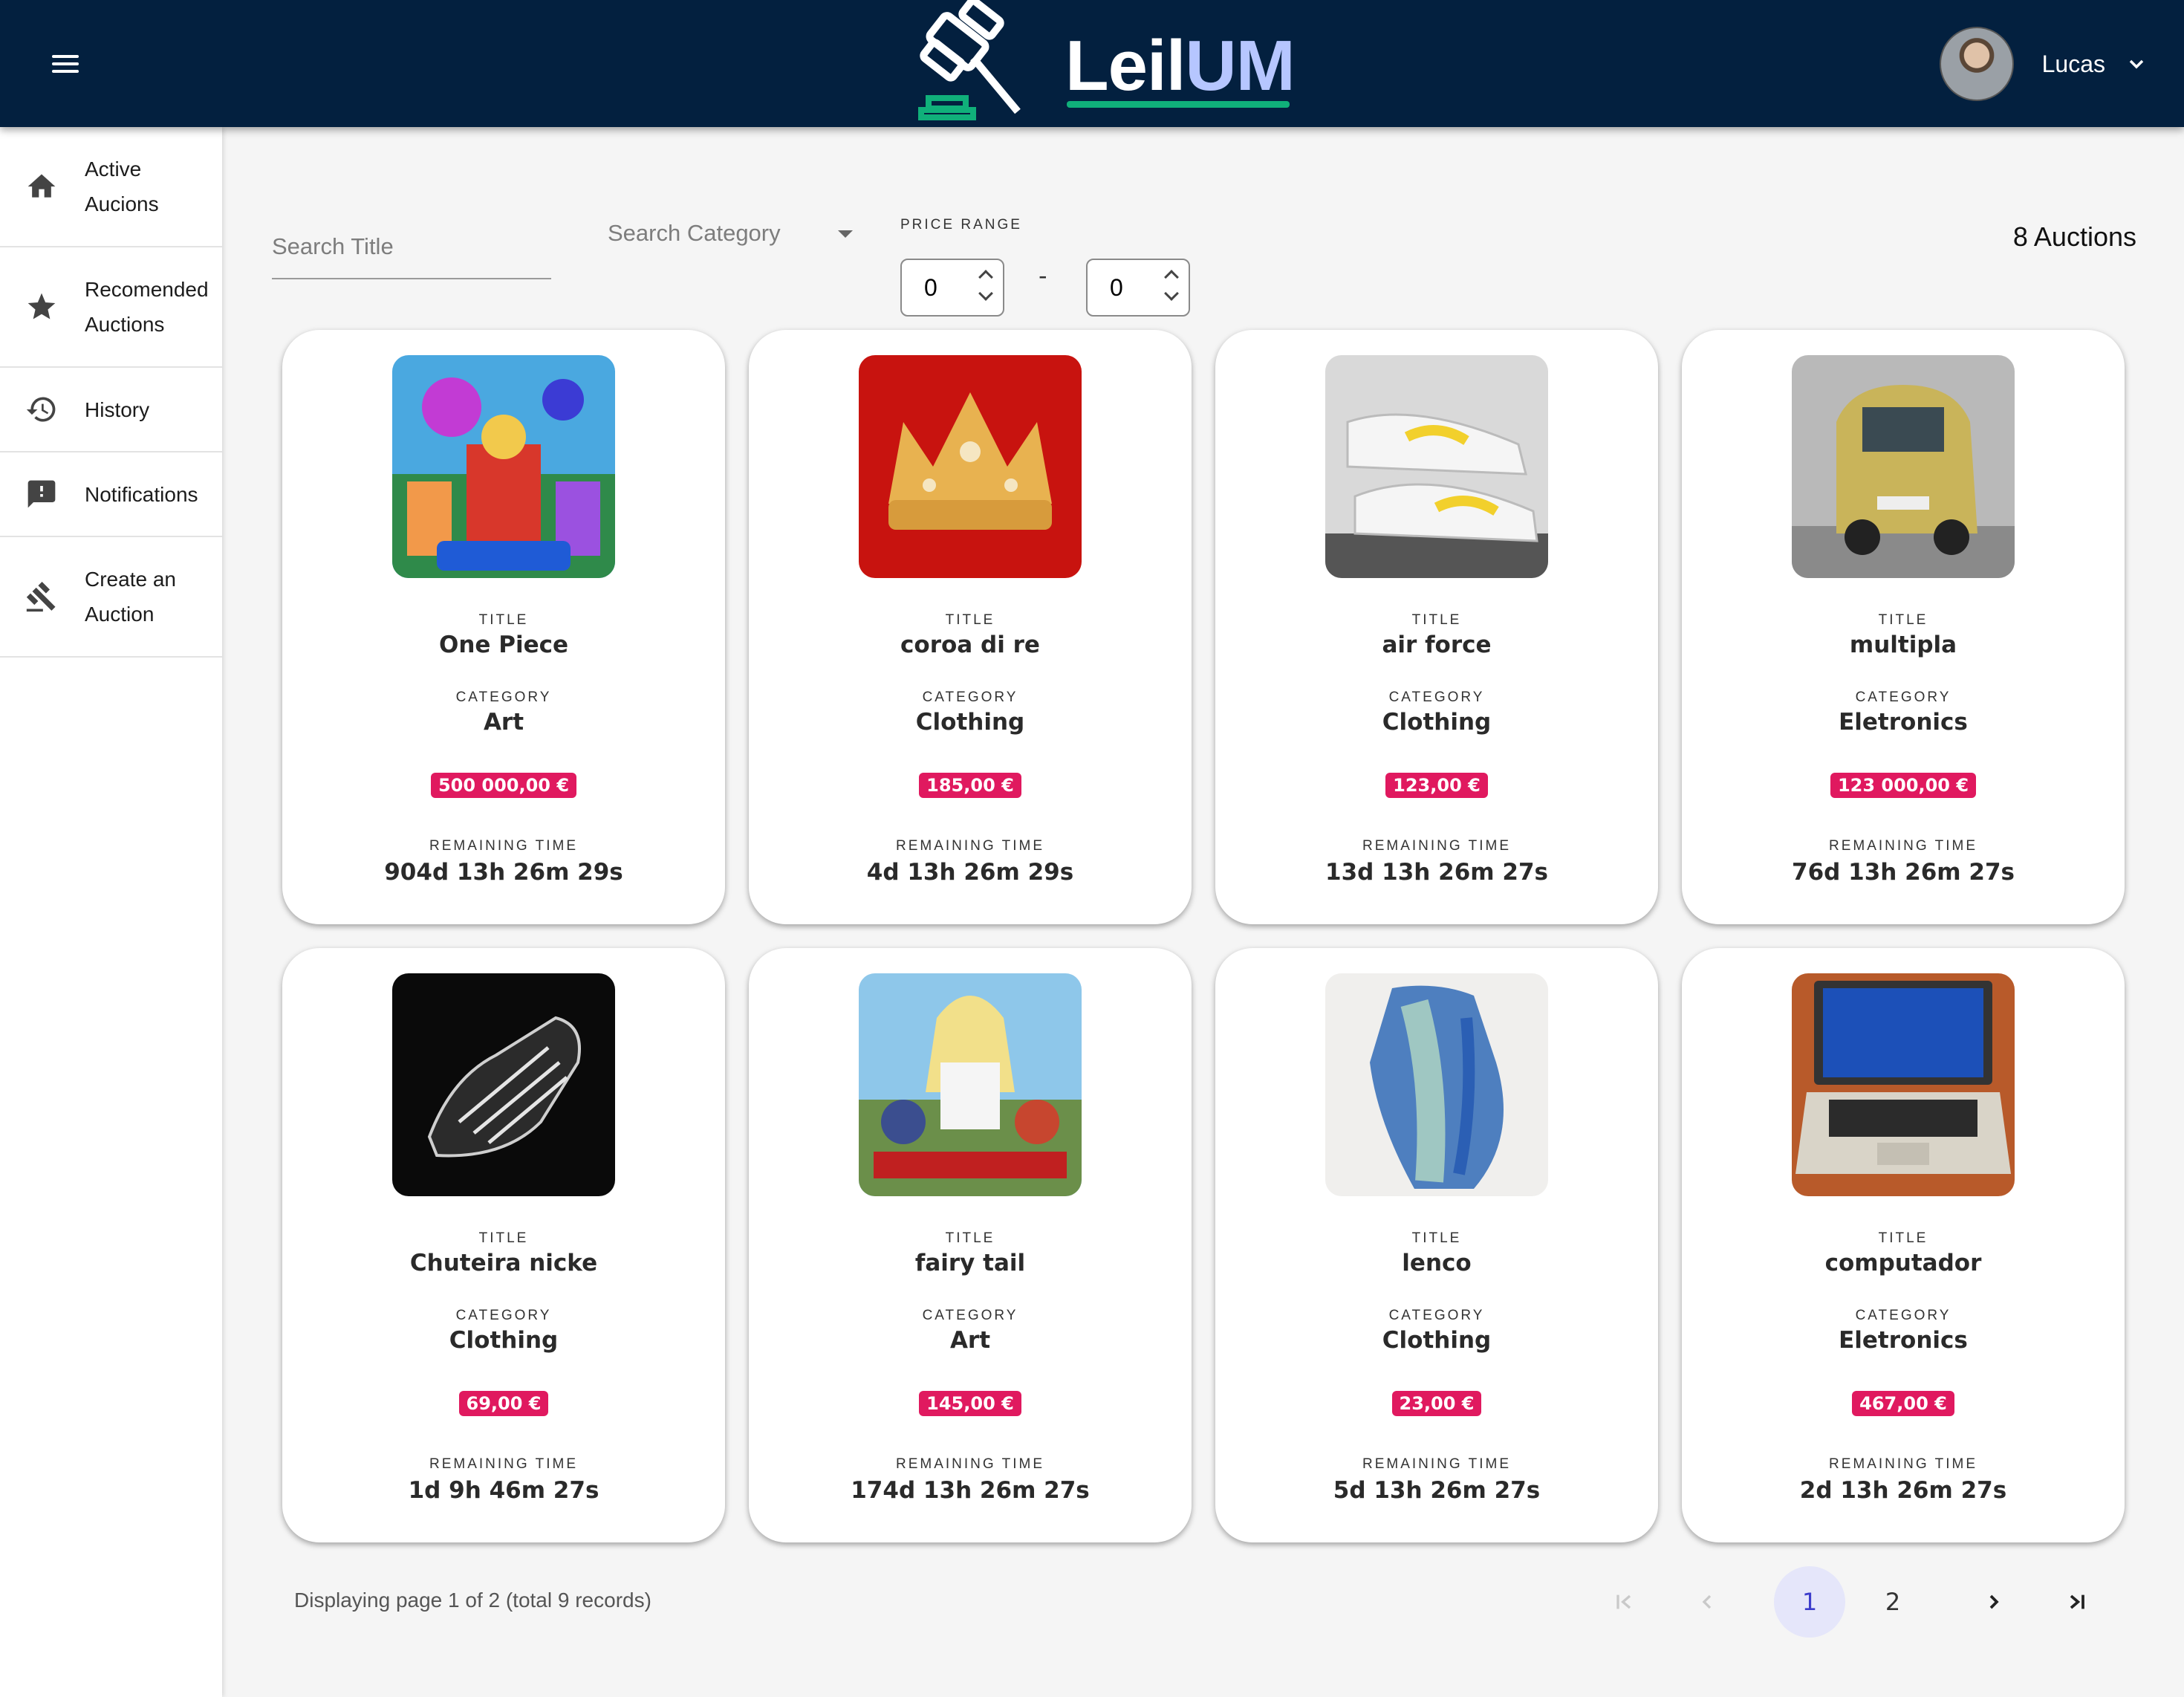 Image resolution: width=2184 pixels, height=1697 pixels. I want to click on search-title-input, so click(412, 246).